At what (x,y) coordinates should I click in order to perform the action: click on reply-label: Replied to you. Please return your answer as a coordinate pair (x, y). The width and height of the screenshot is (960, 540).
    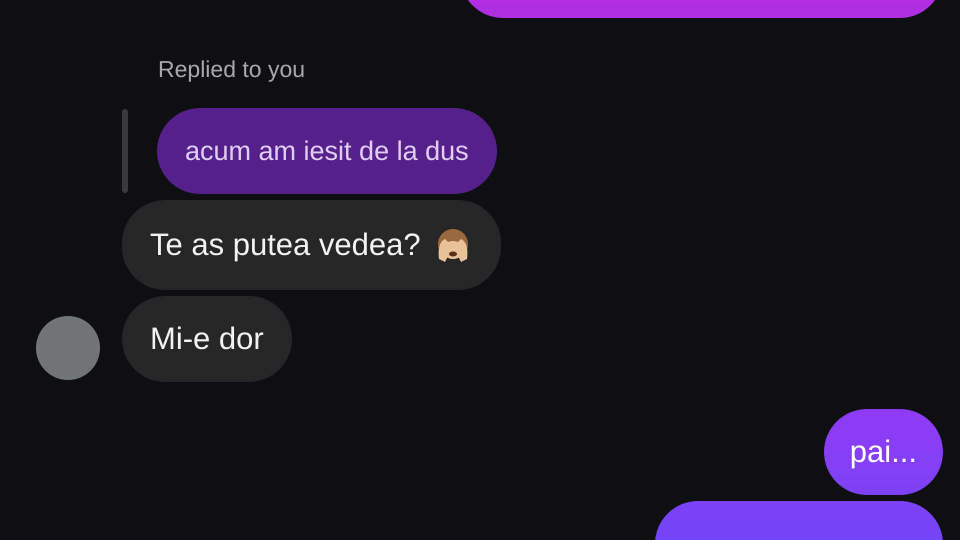
    Looking at the image, I should click on (232, 69).